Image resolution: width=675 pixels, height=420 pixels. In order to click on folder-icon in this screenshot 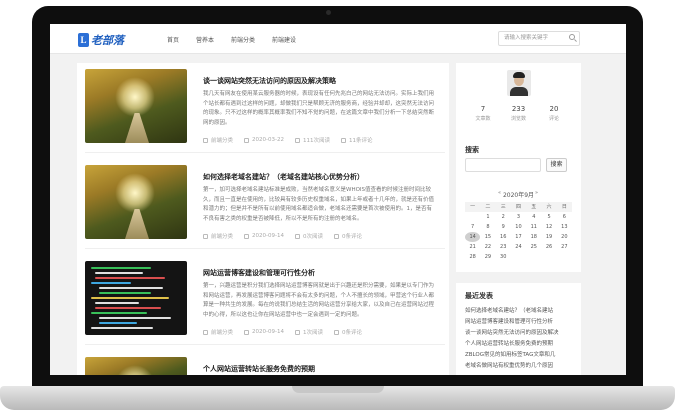, I will do `click(205, 140)`.